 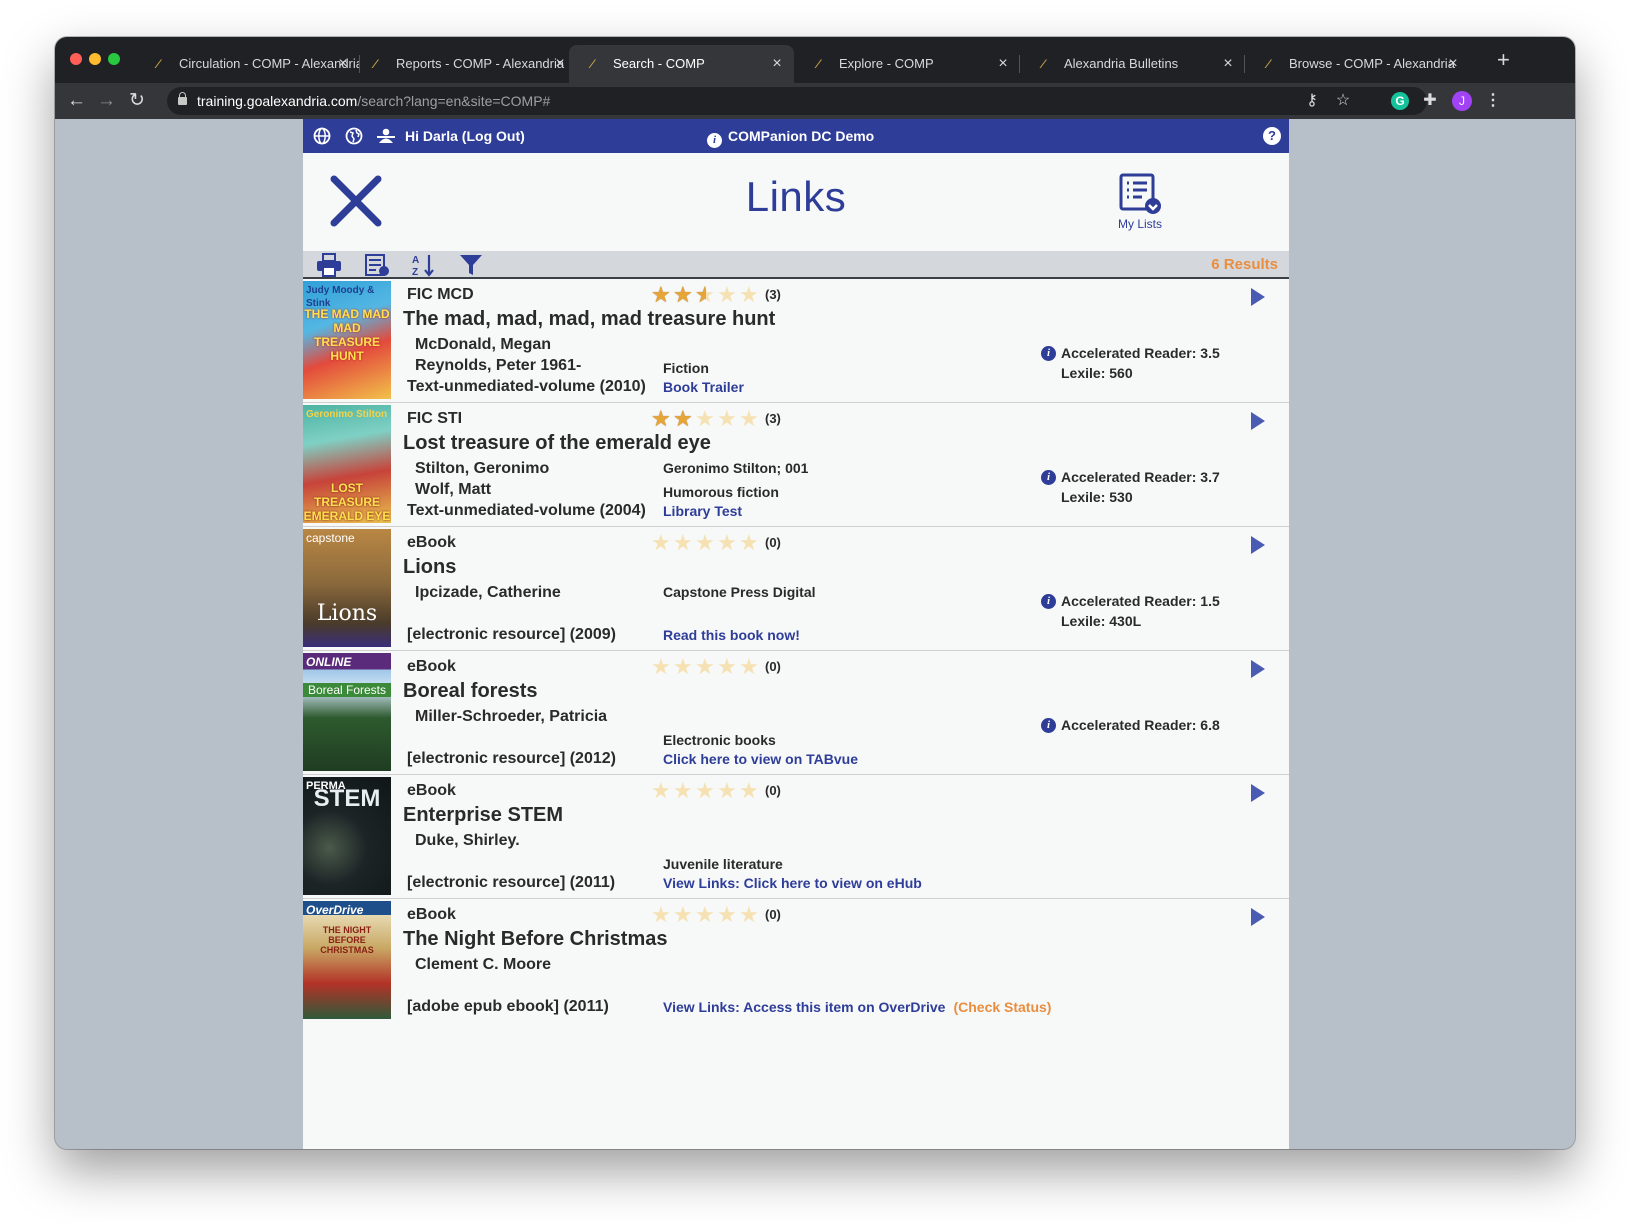 I want to click on book-cover-image: capstone Lions, so click(x=347, y=588).